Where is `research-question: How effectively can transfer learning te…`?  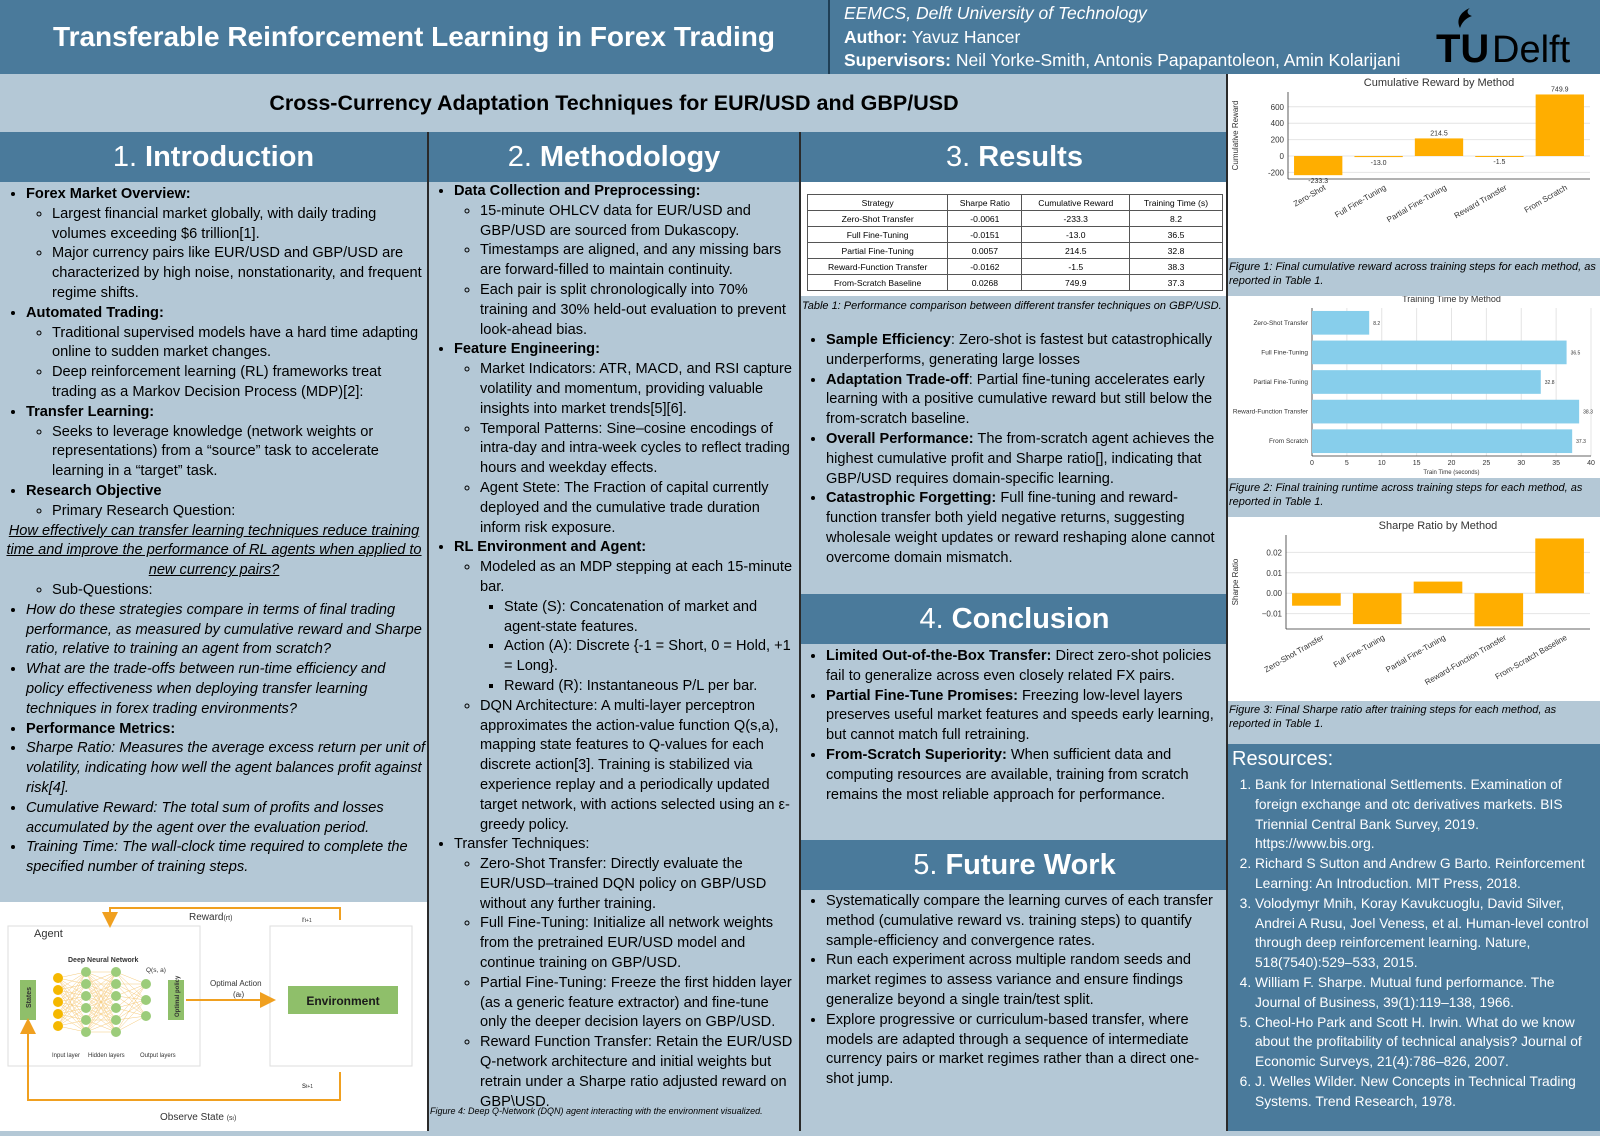 research-question: How effectively can transfer learning te… is located at coordinates (214, 550).